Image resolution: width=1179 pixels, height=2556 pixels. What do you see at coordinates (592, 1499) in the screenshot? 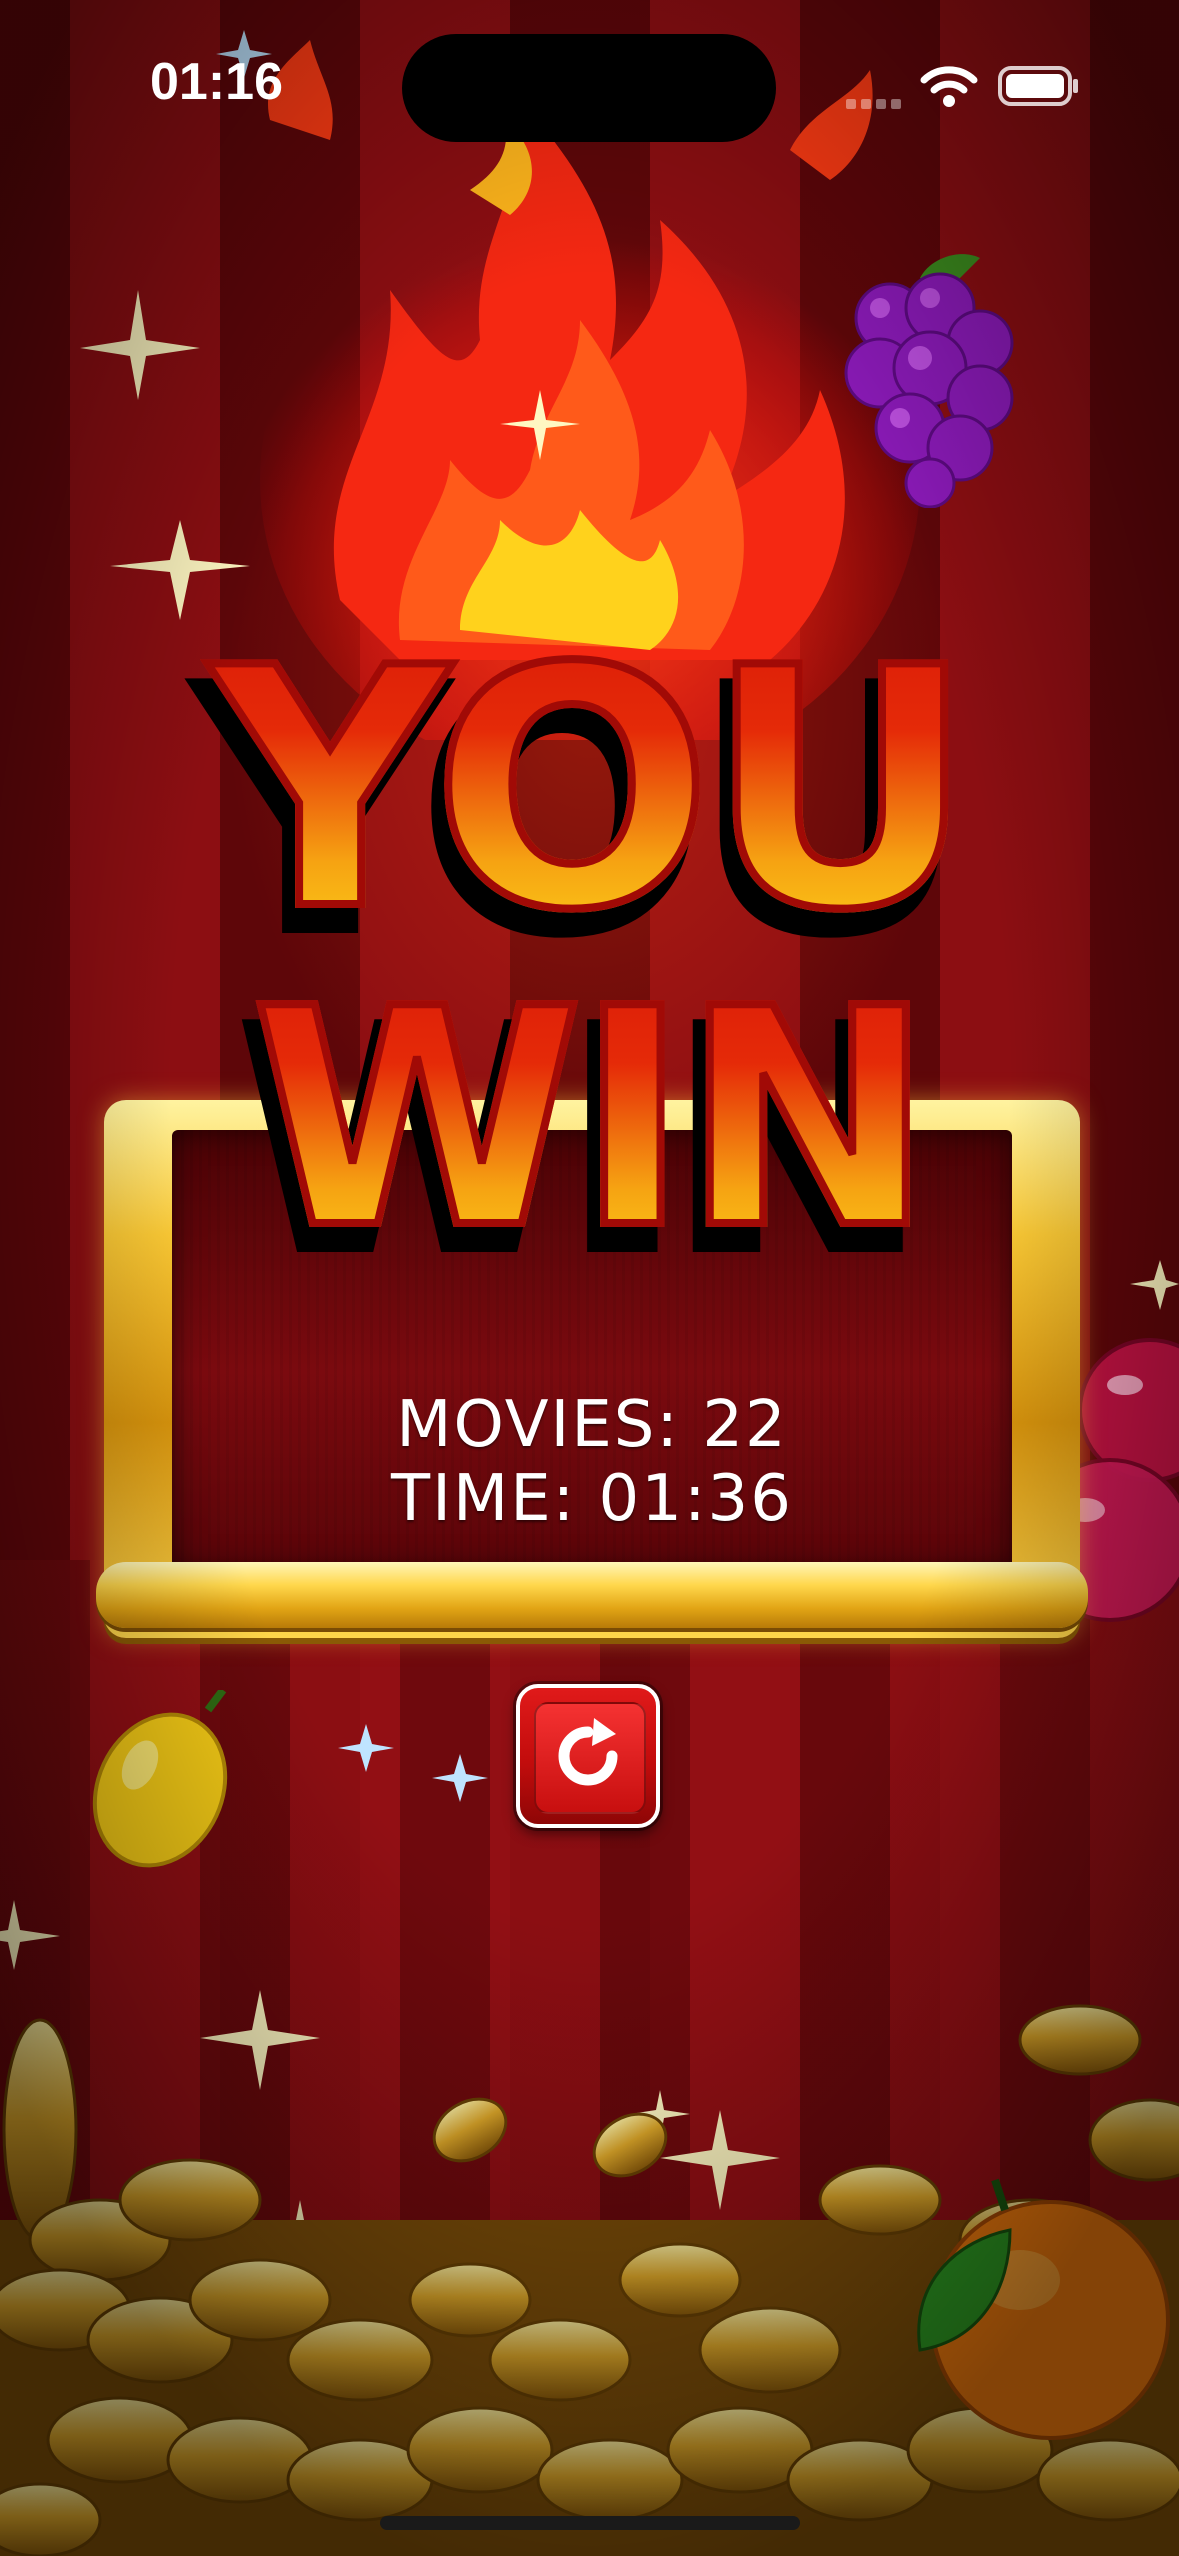
I see `elapsed-time: TIME: 01:36` at bounding box center [592, 1499].